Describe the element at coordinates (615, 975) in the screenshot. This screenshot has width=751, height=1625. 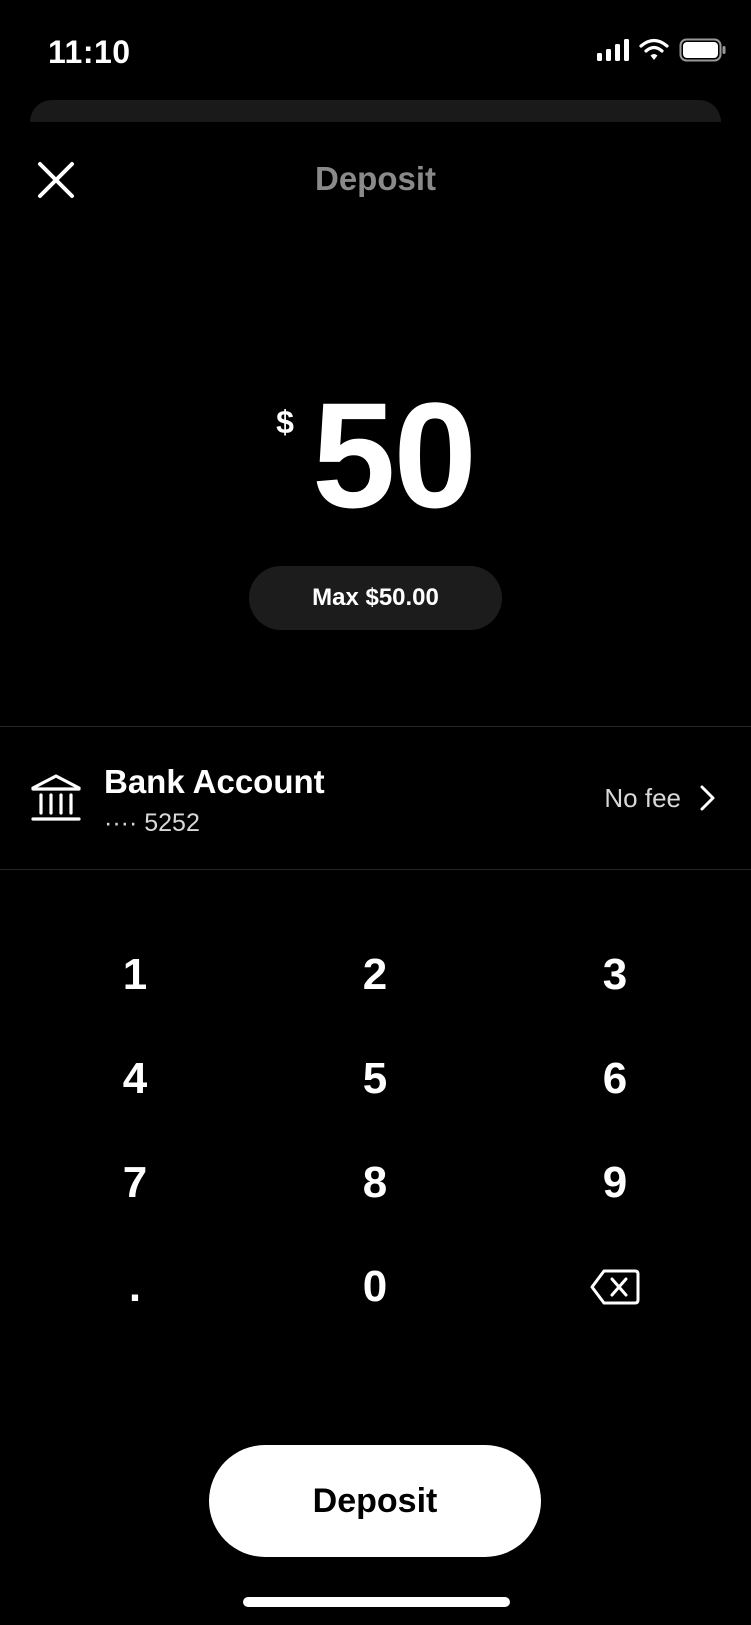
I see `key-3: 3` at that location.